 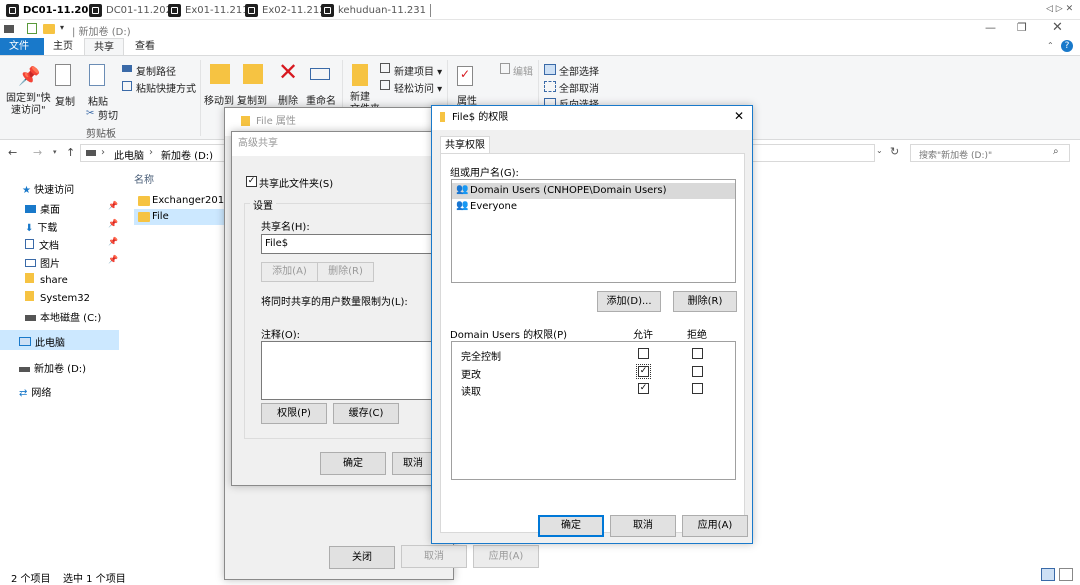 What do you see at coordinates (643, 526) in the screenshot?
I see `cancel-button: 取消` at bounding box center [643, 526].